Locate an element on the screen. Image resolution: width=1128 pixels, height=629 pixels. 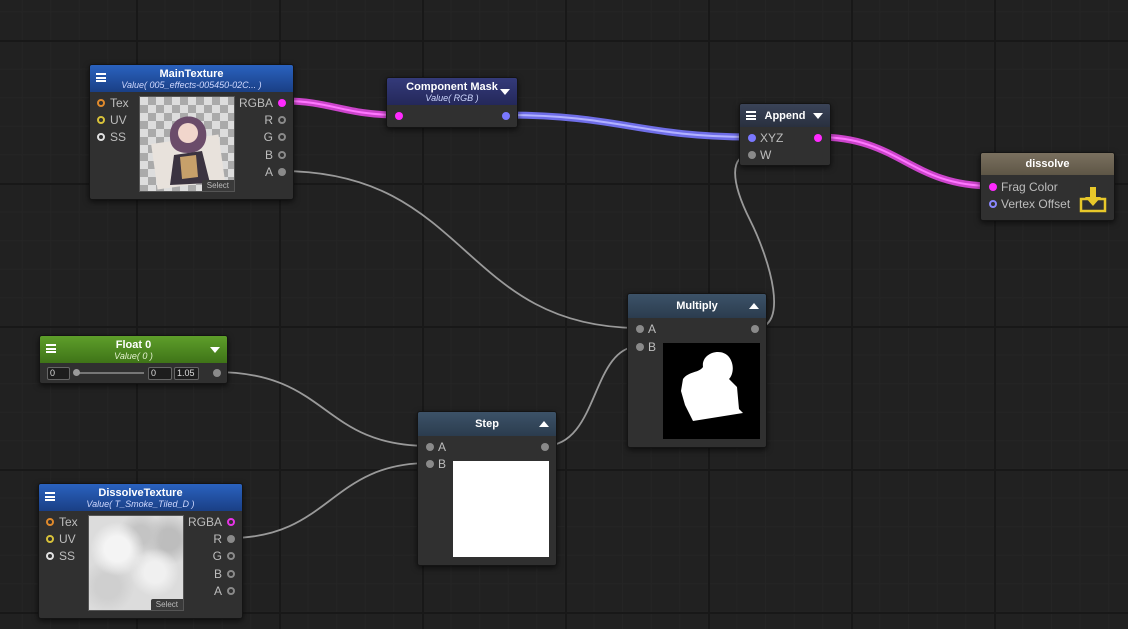
node-subtitle: Value( T_Smoke_Tiled_D ) is located at coordinates (140, 504).